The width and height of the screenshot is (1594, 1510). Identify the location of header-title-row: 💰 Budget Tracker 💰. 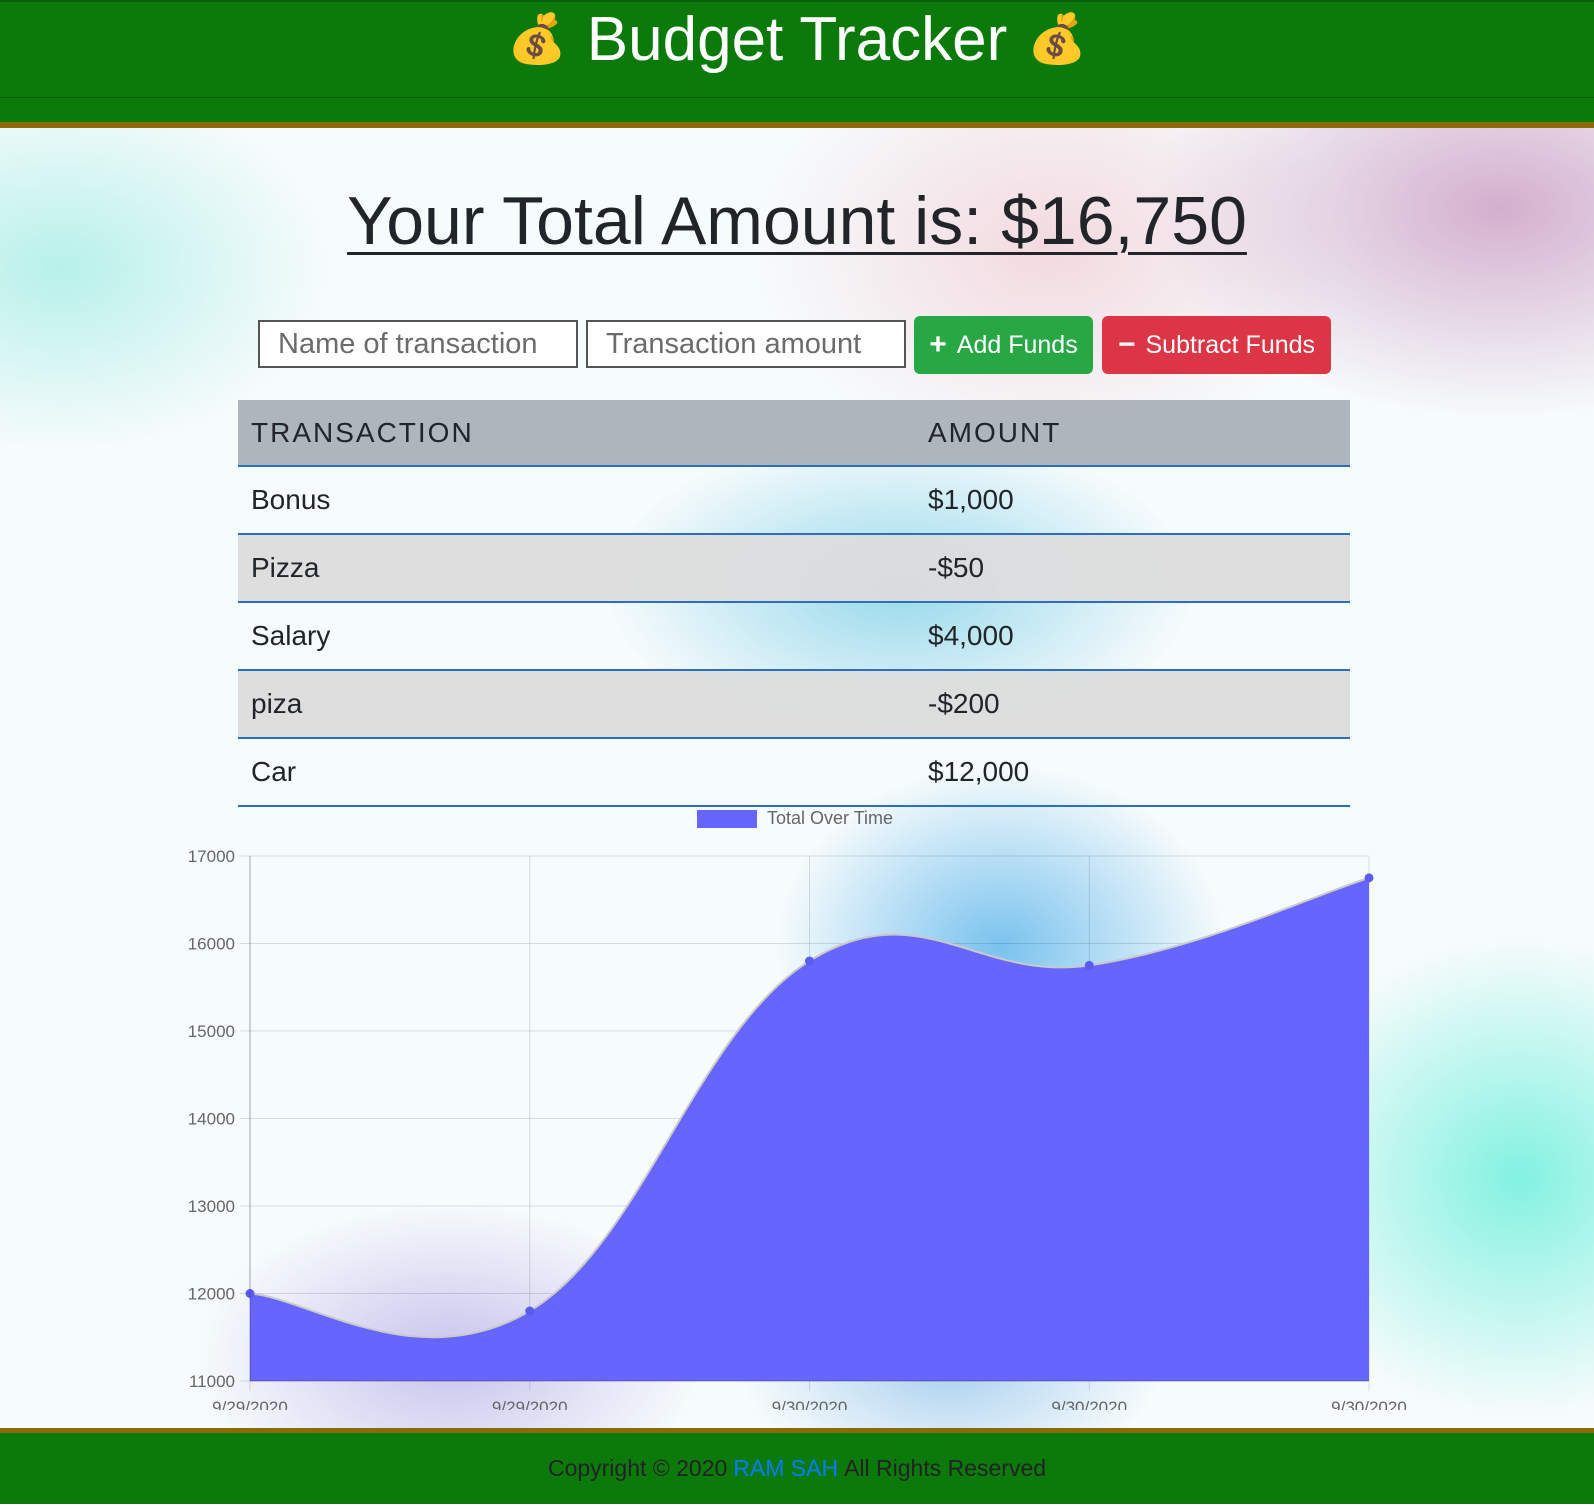
(797, 50).